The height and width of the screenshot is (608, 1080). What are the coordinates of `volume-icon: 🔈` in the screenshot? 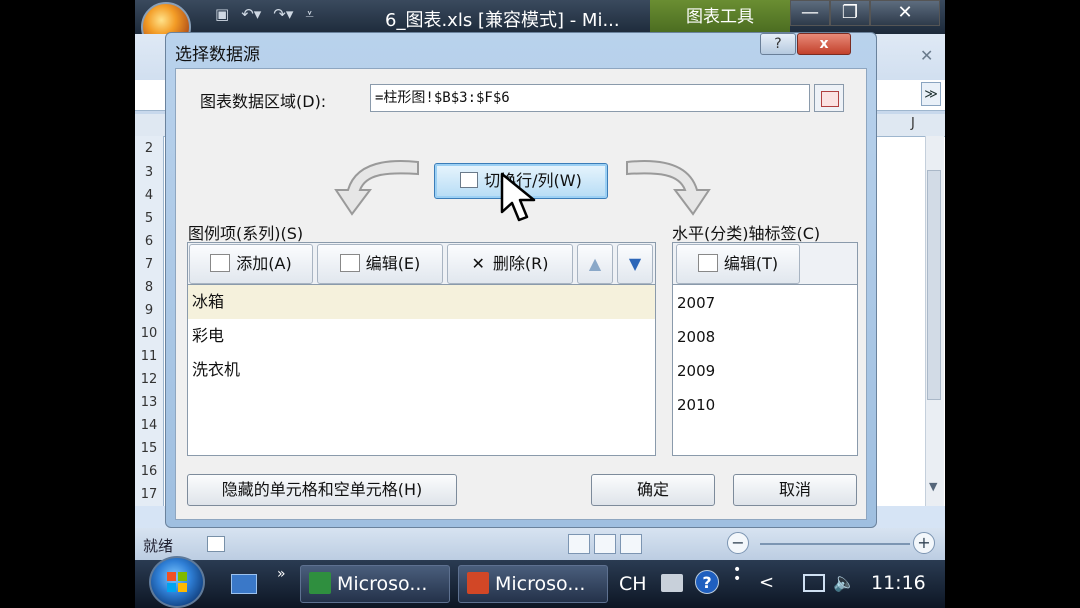 It's located at (844, 582).